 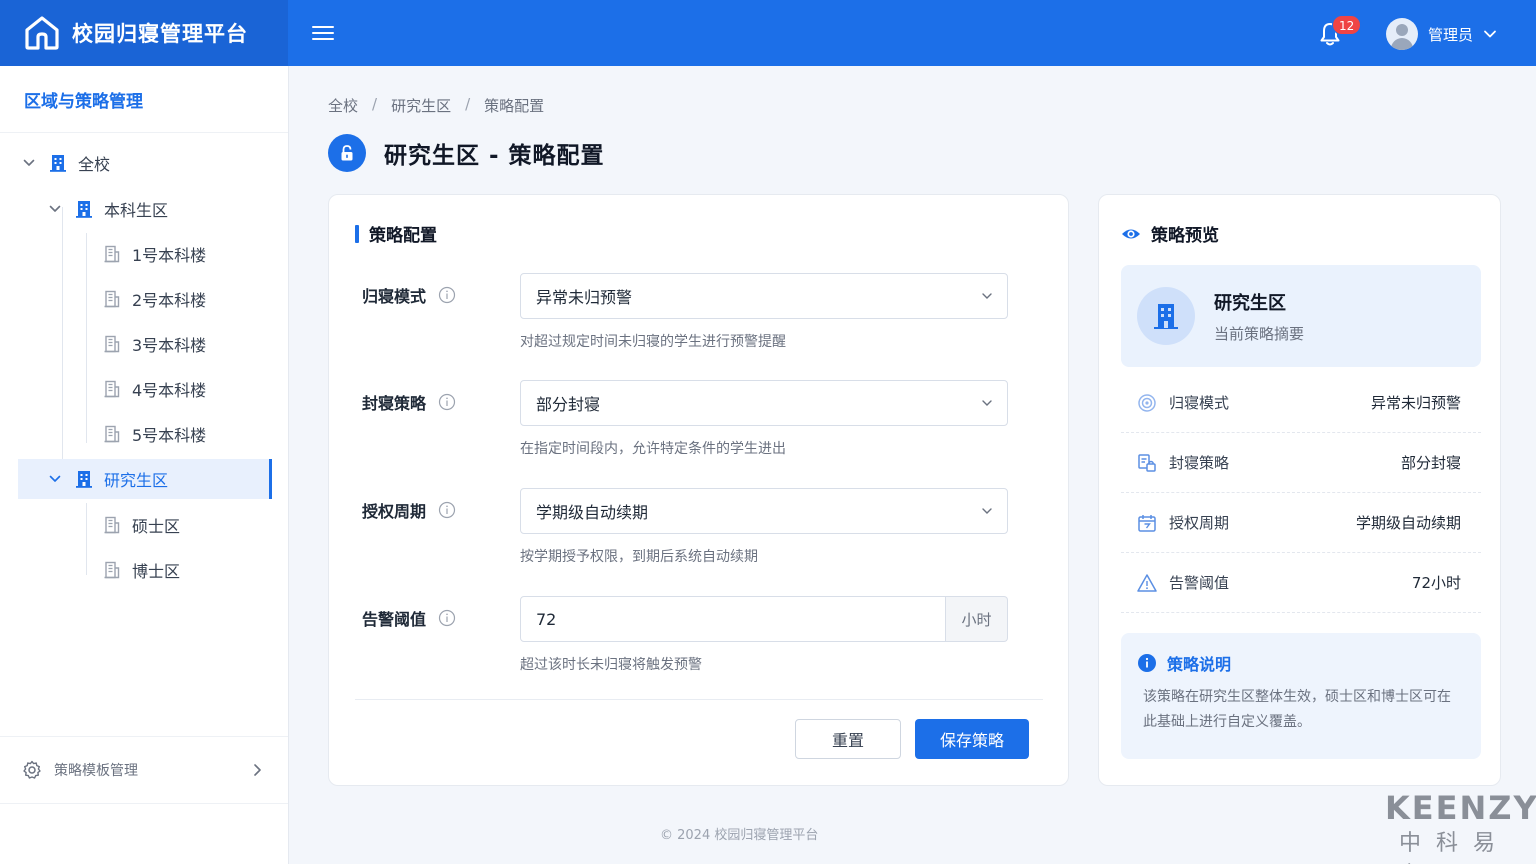 I want to click on auth-period-label: 授权周期, so click(x=394, y=511).